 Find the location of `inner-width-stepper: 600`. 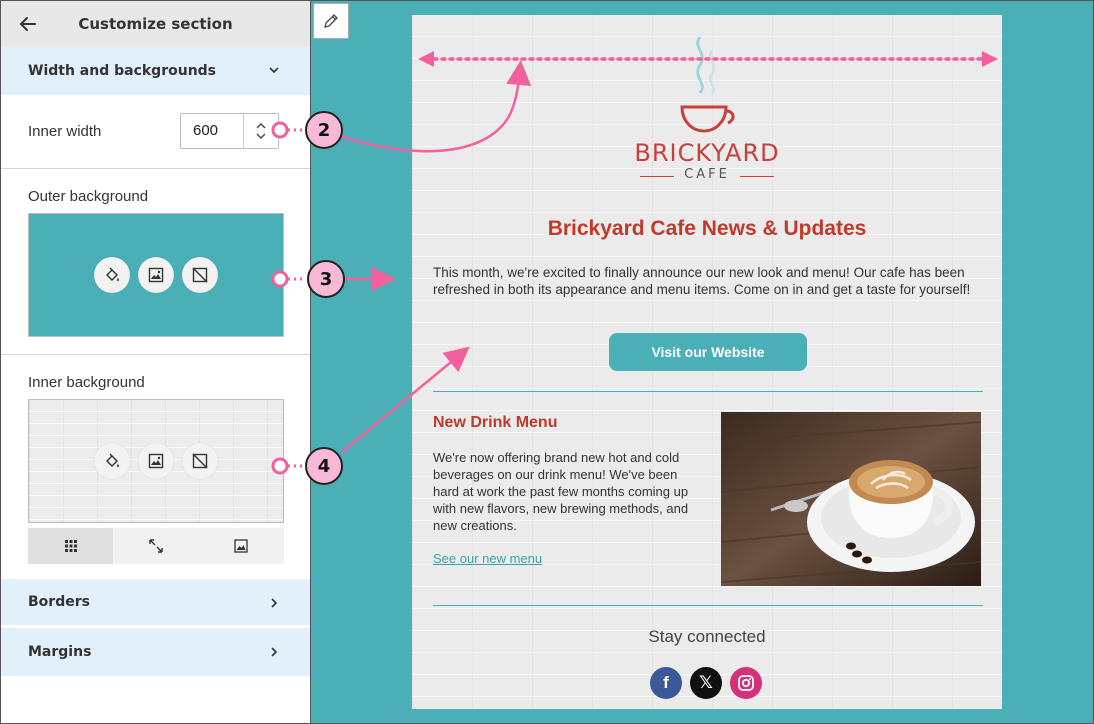

inner-width-stepper: 600 is located at coordinates (229, 131).